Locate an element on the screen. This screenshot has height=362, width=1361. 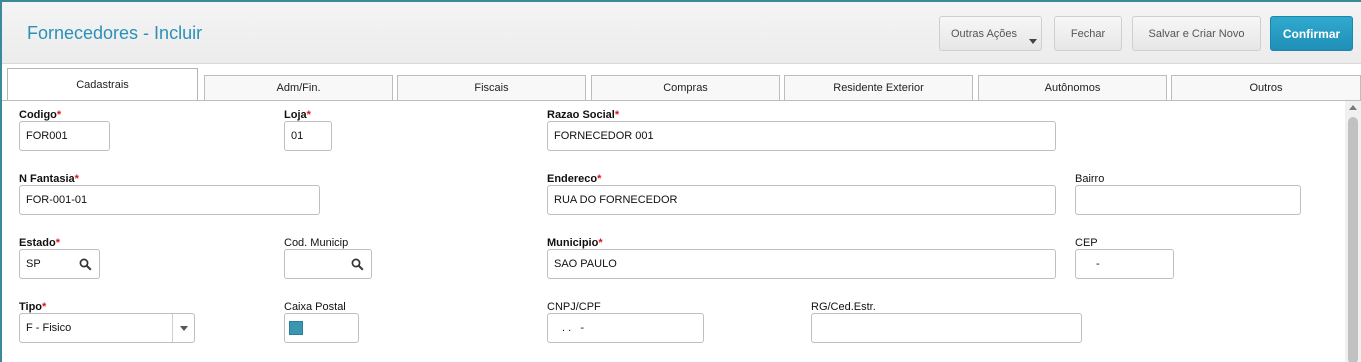
cep-field: - is located at coordinates (1124, 264).